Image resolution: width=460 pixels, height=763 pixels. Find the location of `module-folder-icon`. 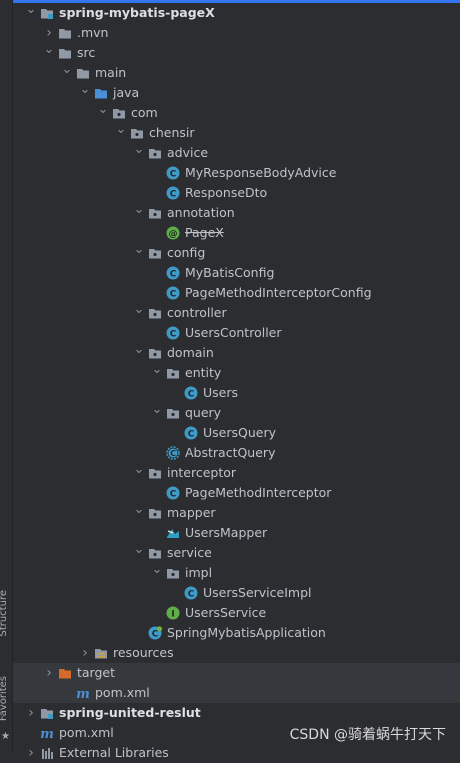

module-folder-icon is located at coordinates (47, 13).